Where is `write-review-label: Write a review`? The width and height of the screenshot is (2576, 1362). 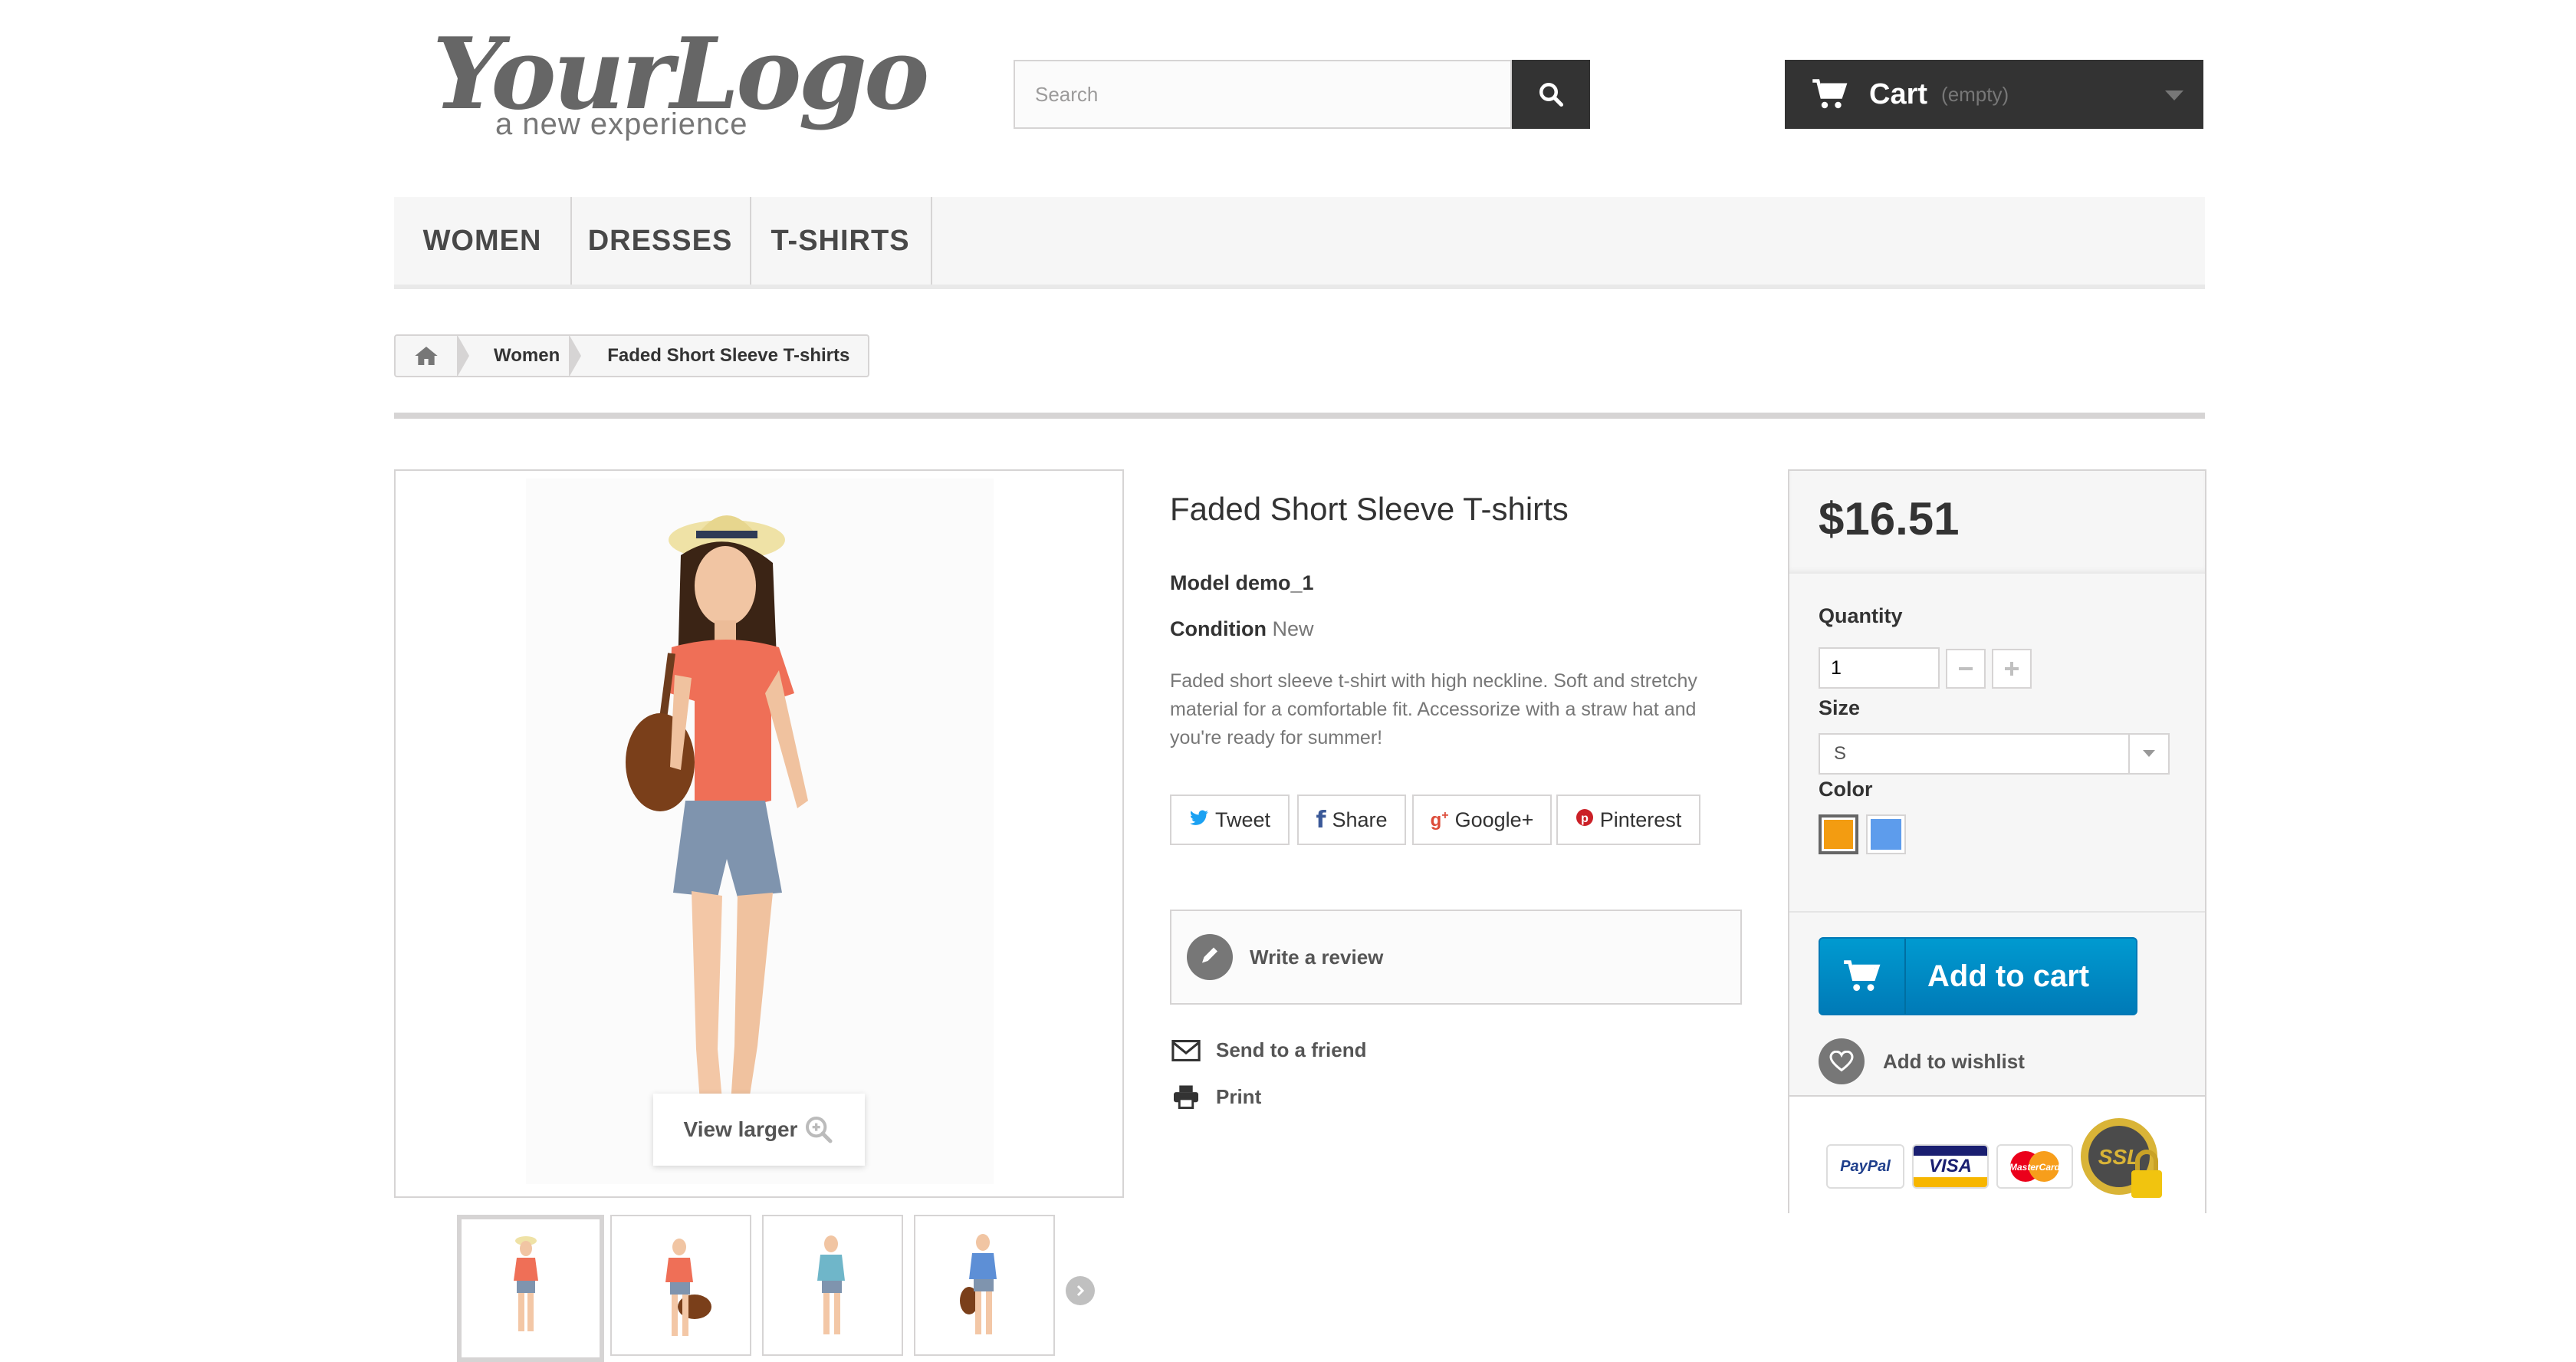 write-review-label: Write a review is located at coordinates (1317, 957).